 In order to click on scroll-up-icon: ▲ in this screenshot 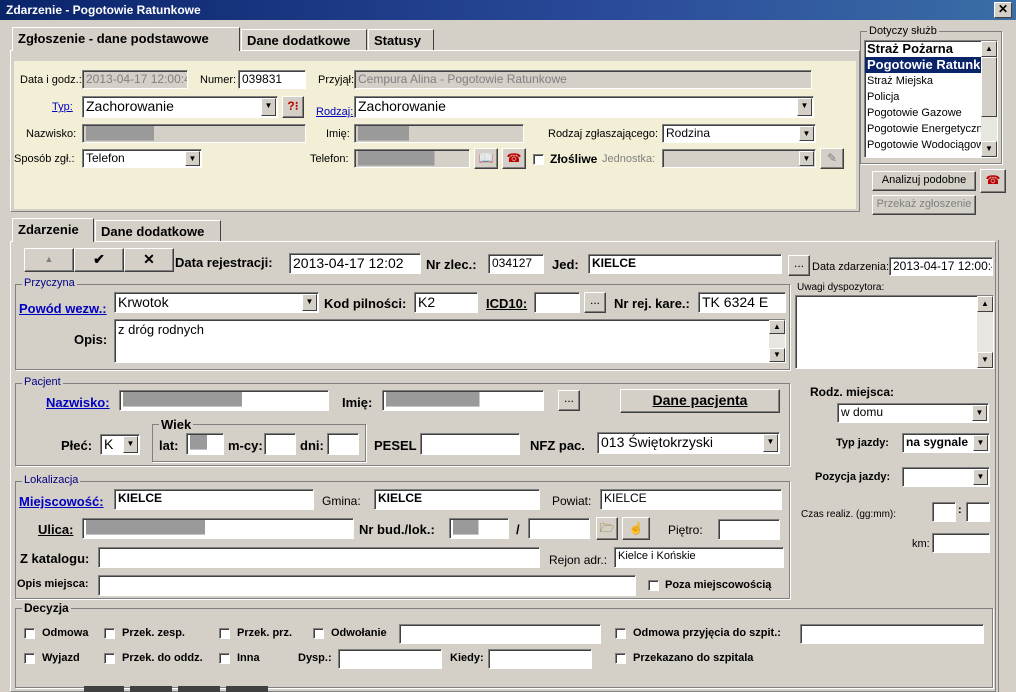, I will do `click(989, 49)`.